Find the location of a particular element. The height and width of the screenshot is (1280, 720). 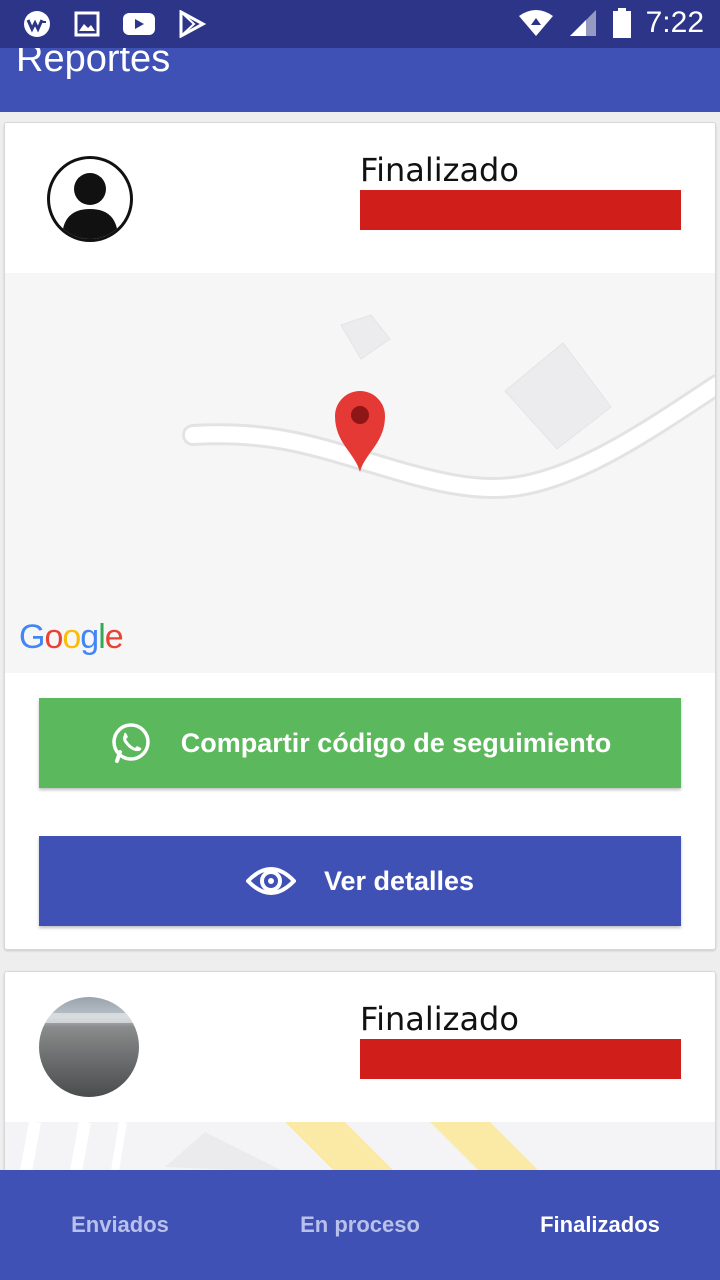

tab-en-proceso: En proceso is located at coordinates (360, 1225).